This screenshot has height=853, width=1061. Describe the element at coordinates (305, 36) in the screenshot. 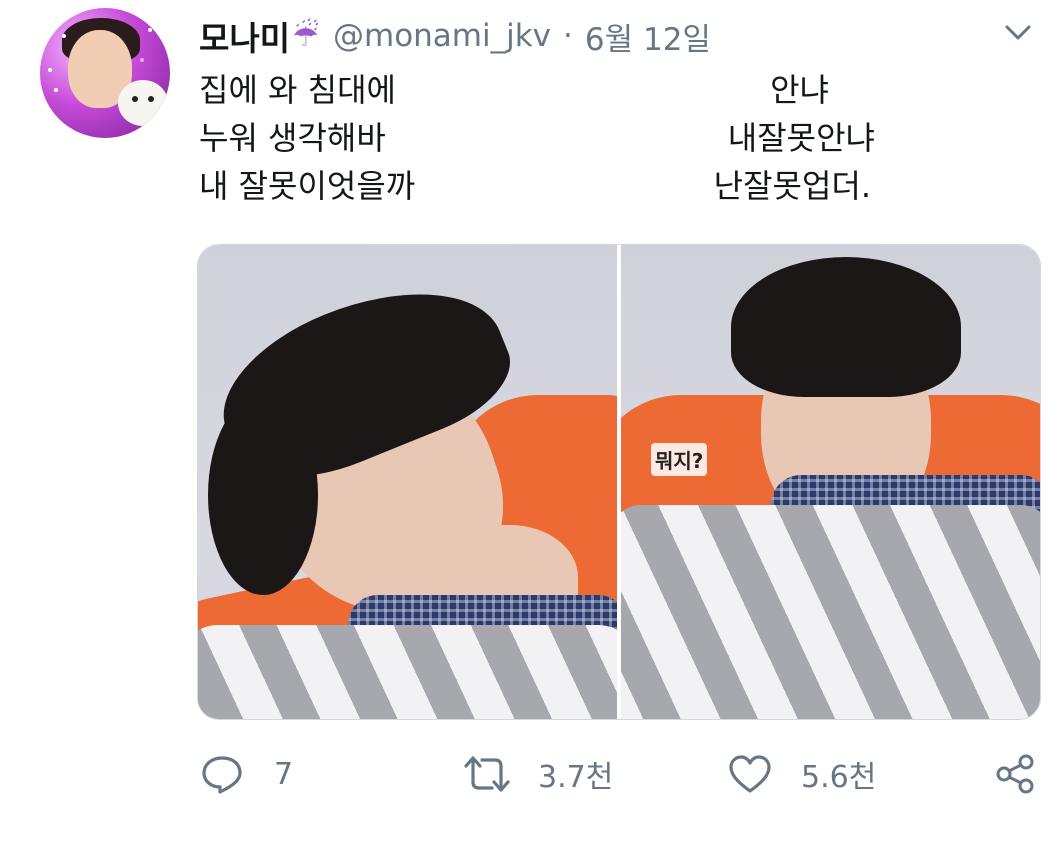

I see `umbrella-icon: ☔` at that location.